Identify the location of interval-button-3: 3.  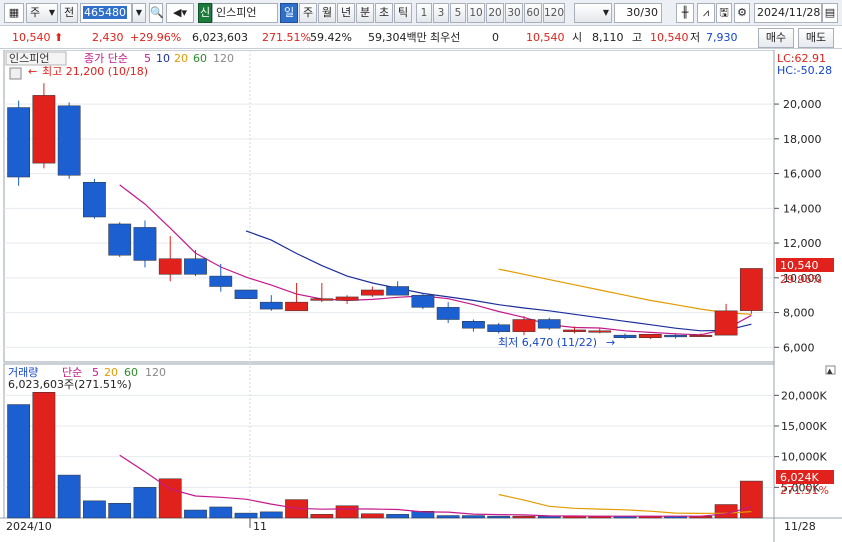
(441, 13).